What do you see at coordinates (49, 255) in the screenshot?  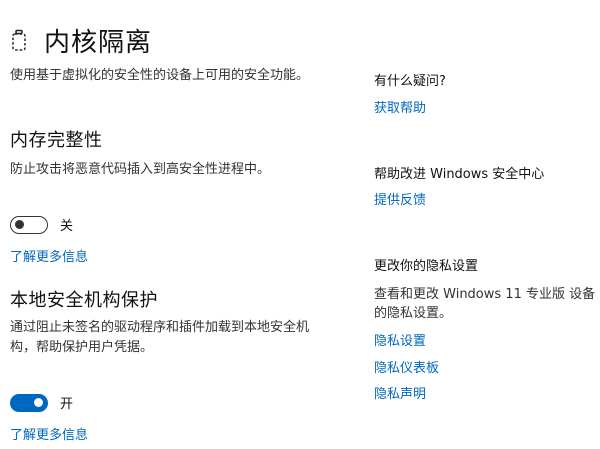 I see `memory-integrity-learn-more-link: 了解更多信息` at bounding box center [49, 255].